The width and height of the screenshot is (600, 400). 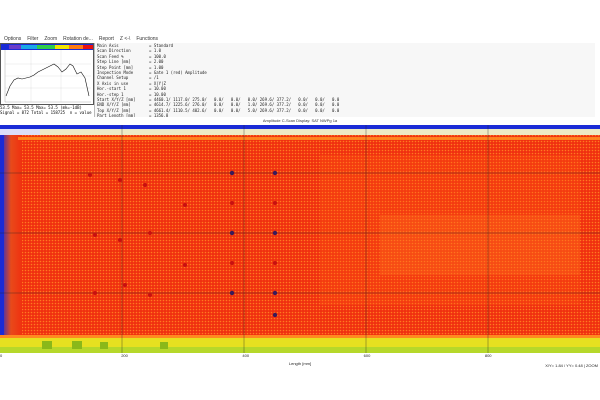 What do you see at coordinates (488, 355) in the screenshot?
I see `x-tick-label: 800` at bounding box center [488, 355].